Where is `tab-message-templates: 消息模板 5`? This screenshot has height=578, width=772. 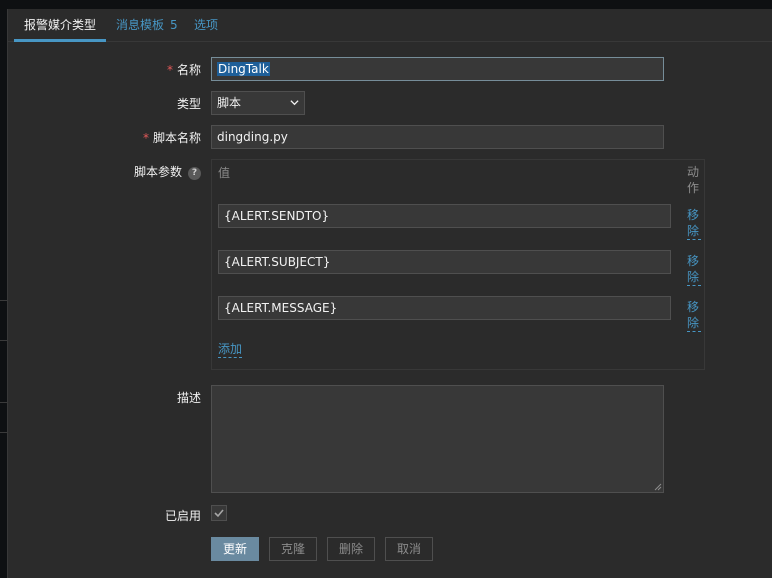
tab-message-templates: 消息模板 5 is located at coordinates (147, 25).